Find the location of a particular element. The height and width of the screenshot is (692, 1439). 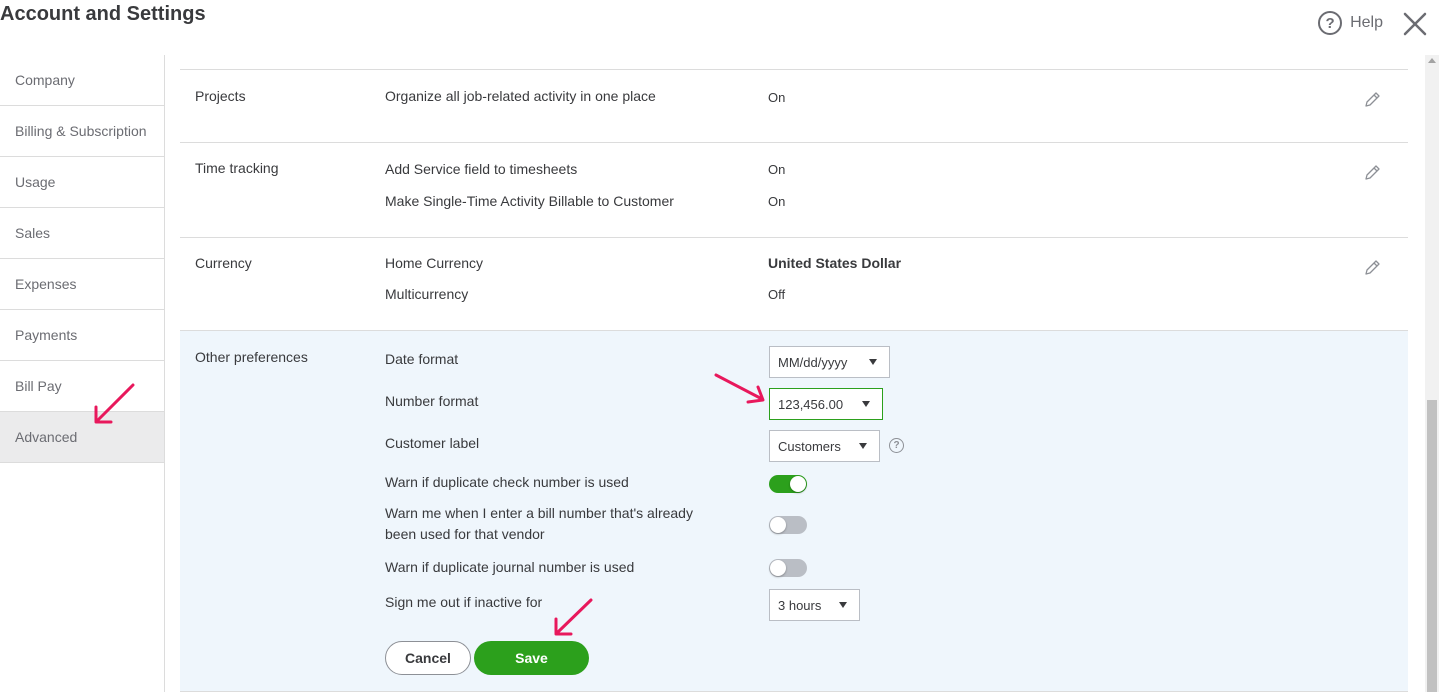

sidebar-item-label: Usage is located at coordinates (35, 182).